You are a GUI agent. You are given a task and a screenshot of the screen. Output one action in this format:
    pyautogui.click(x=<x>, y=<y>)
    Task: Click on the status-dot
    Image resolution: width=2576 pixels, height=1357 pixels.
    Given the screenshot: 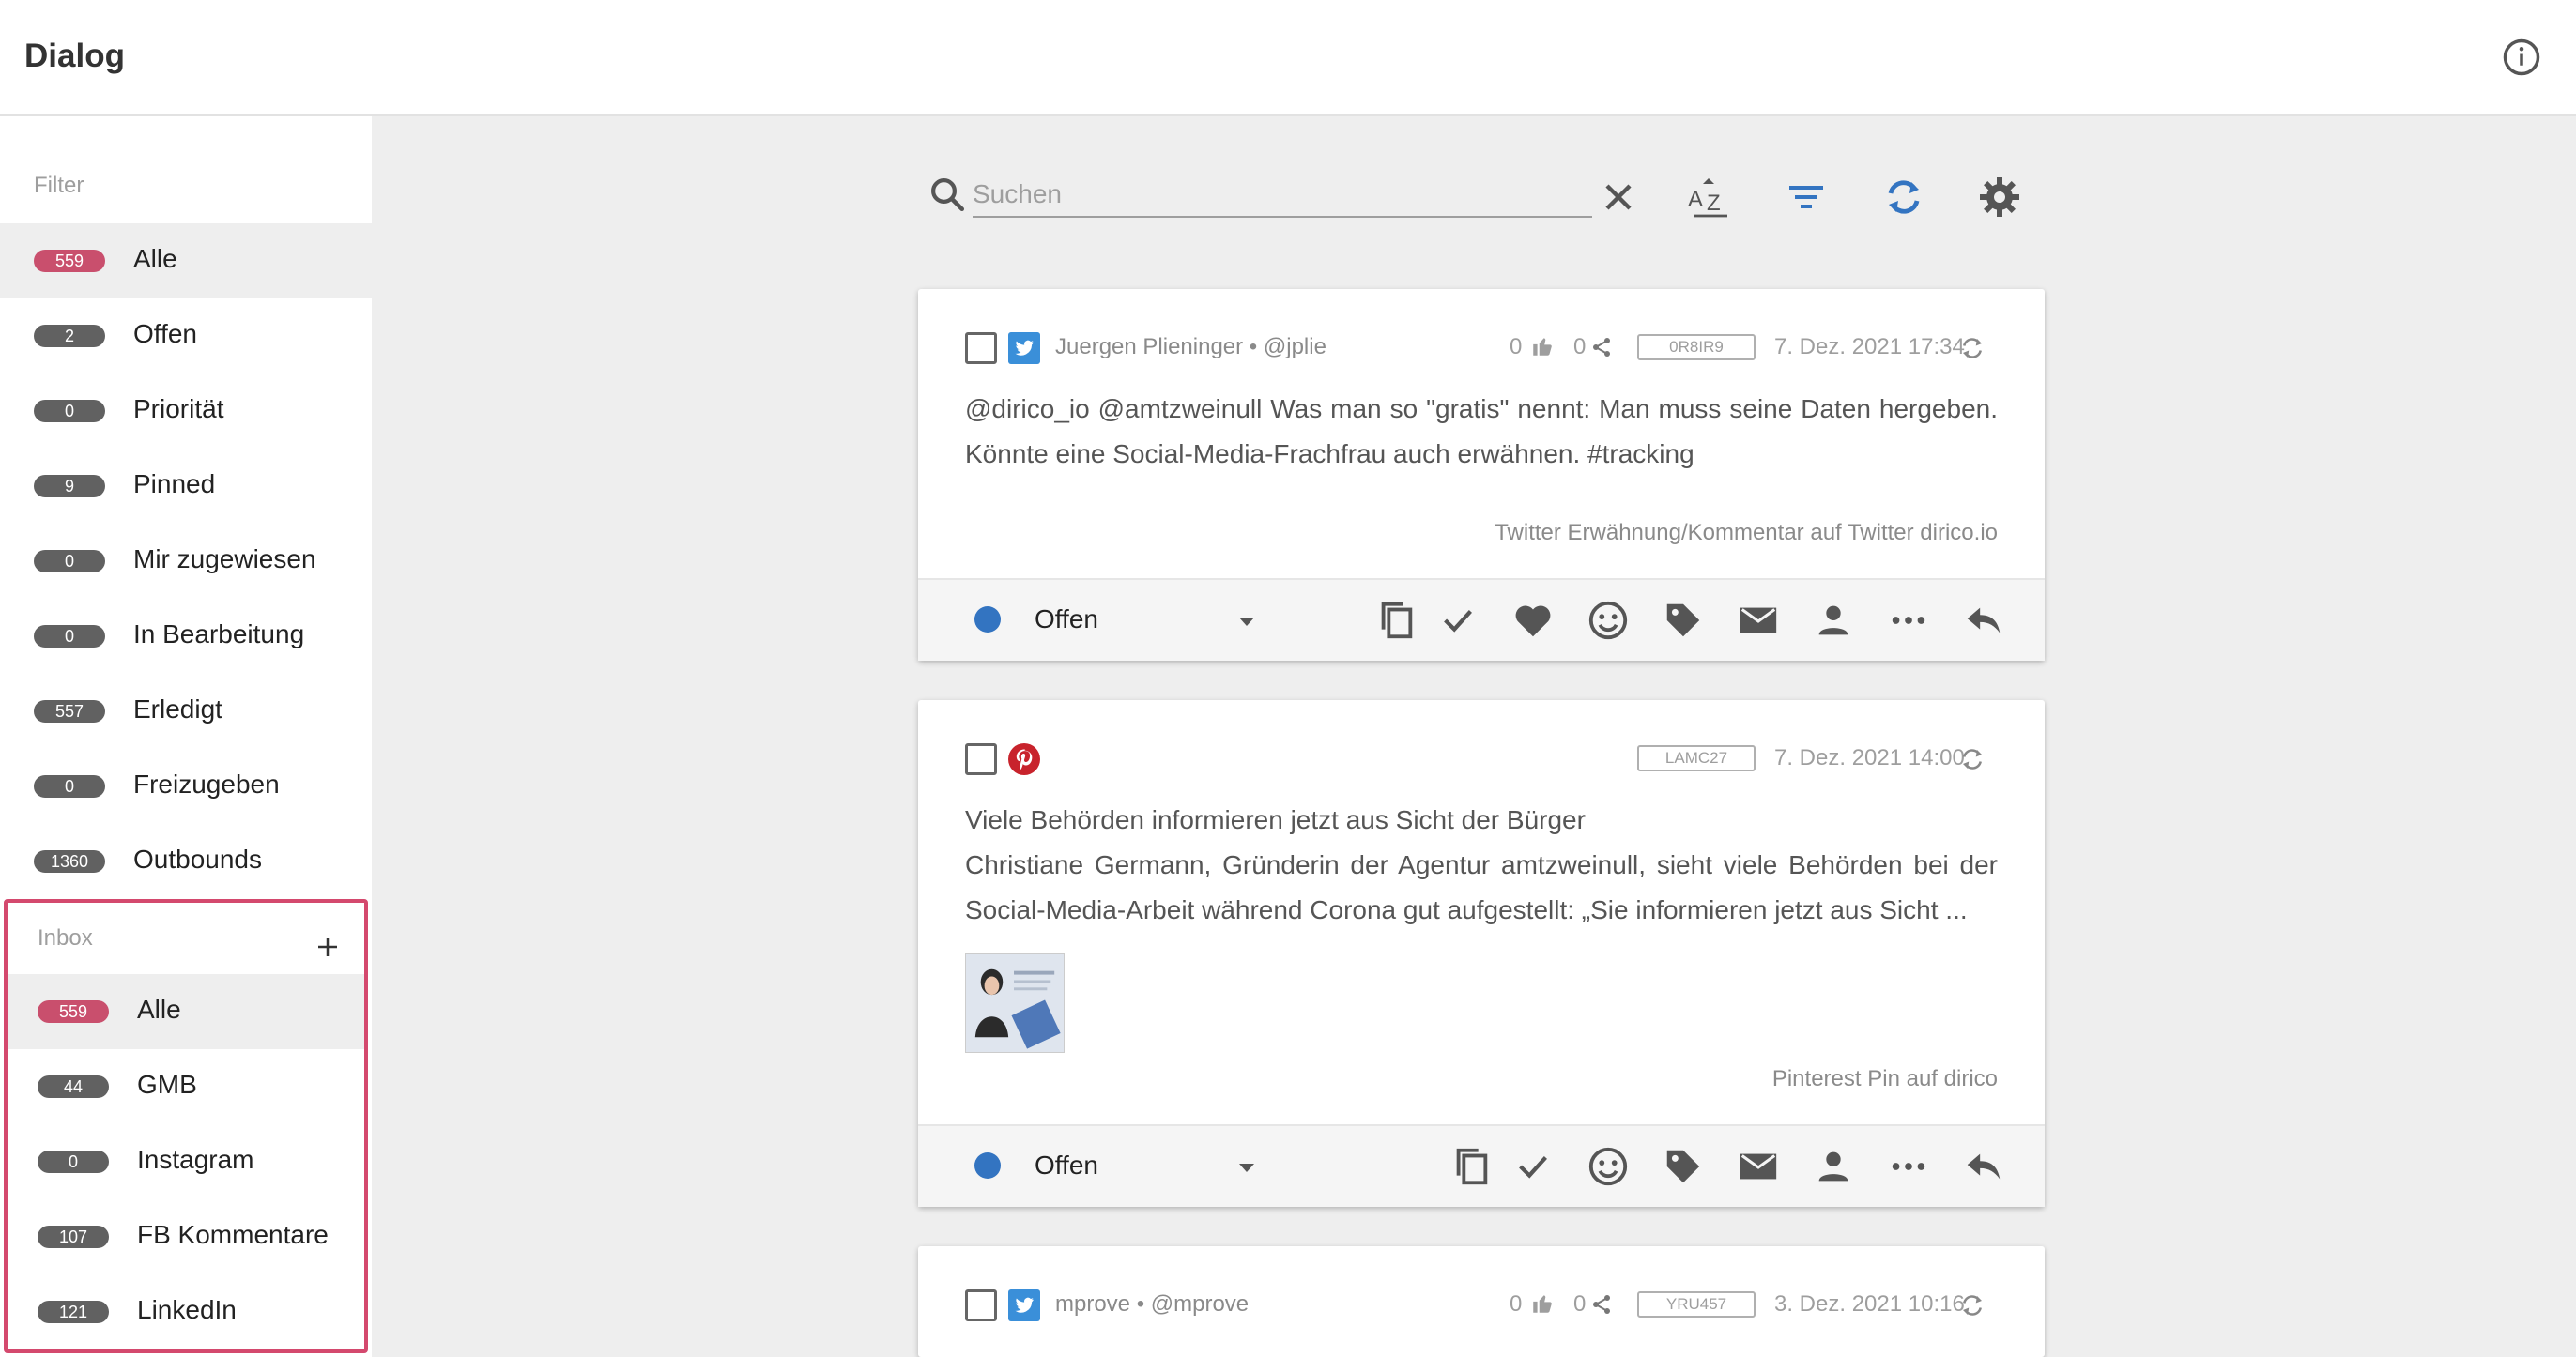 What is the action you would take?
    pyautogui.click(x=988, y=619)
    